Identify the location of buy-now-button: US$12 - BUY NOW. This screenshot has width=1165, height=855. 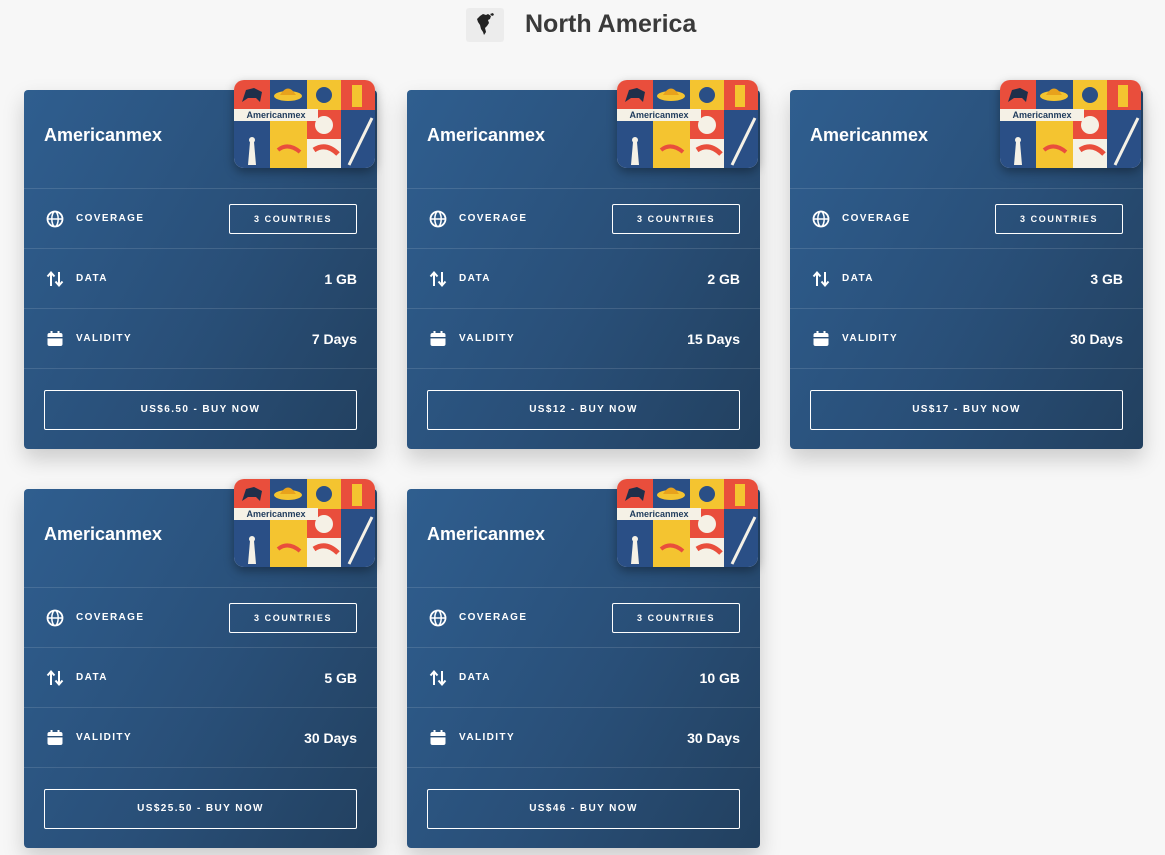
(583, 410).